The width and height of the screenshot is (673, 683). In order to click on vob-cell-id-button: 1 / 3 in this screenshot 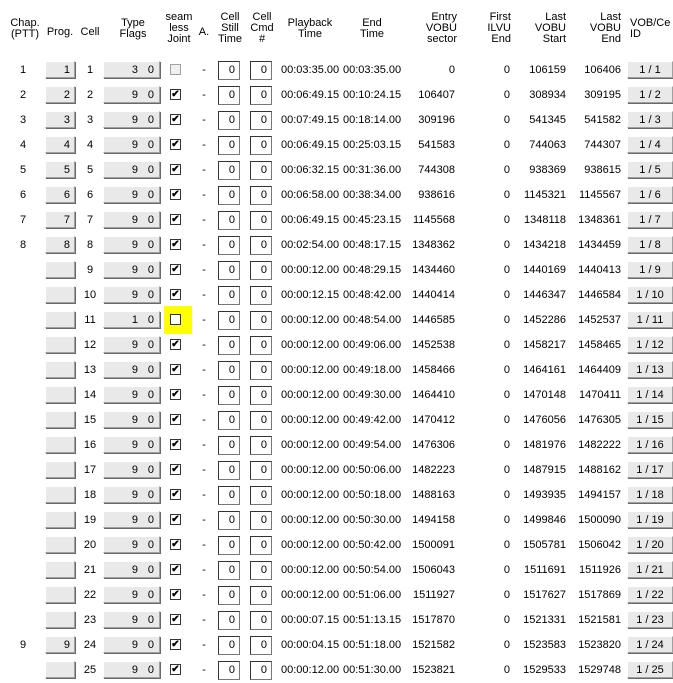, I will do `click(650, 119)`.